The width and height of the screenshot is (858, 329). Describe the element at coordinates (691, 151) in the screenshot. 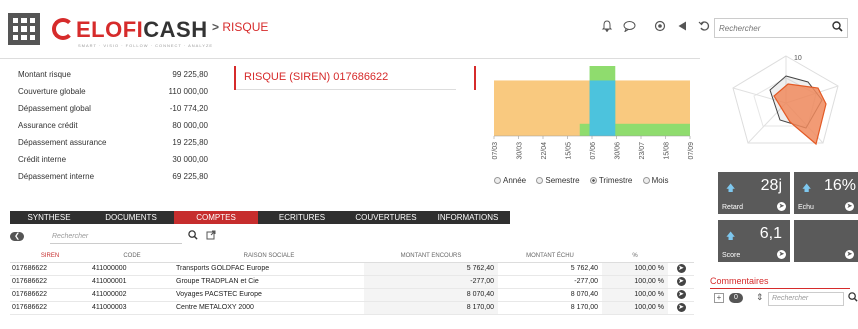

I see `x-tick-label: 07/09` at that location.